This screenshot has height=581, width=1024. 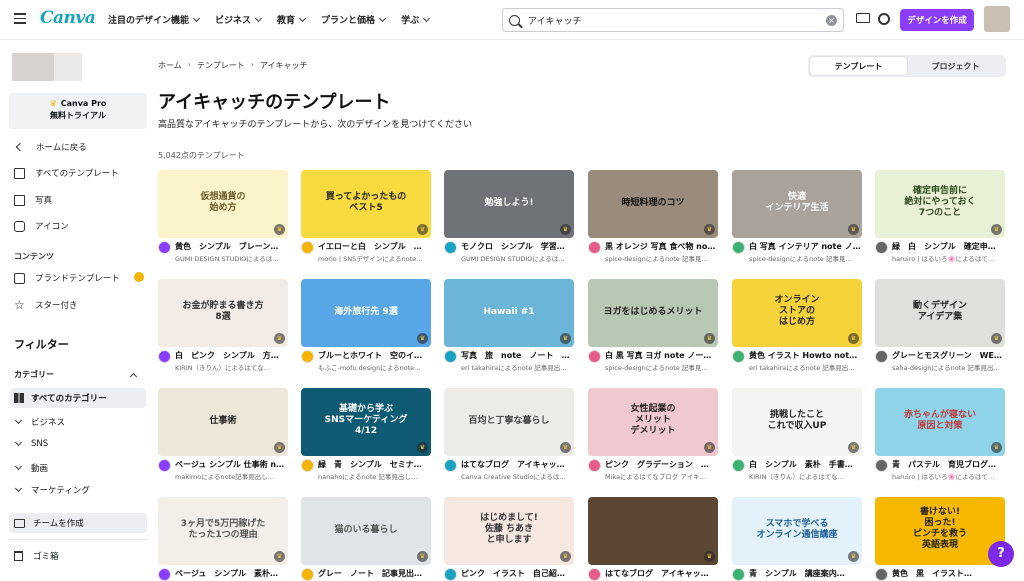 What do you see at coordinates (354, 19) in the screenshot?
I see `nav-pricing: プランと価格` at bounding box center [354, 19].